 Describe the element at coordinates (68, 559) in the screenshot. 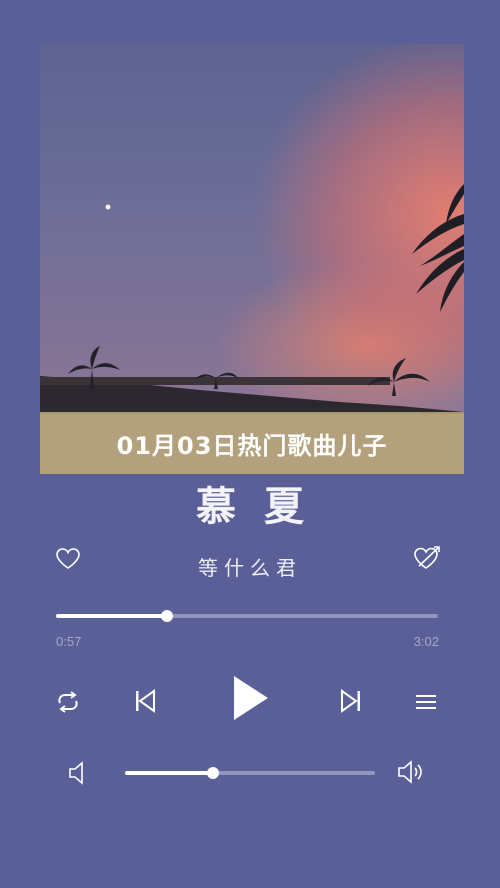

I see `heart-outline-icon` at that location.